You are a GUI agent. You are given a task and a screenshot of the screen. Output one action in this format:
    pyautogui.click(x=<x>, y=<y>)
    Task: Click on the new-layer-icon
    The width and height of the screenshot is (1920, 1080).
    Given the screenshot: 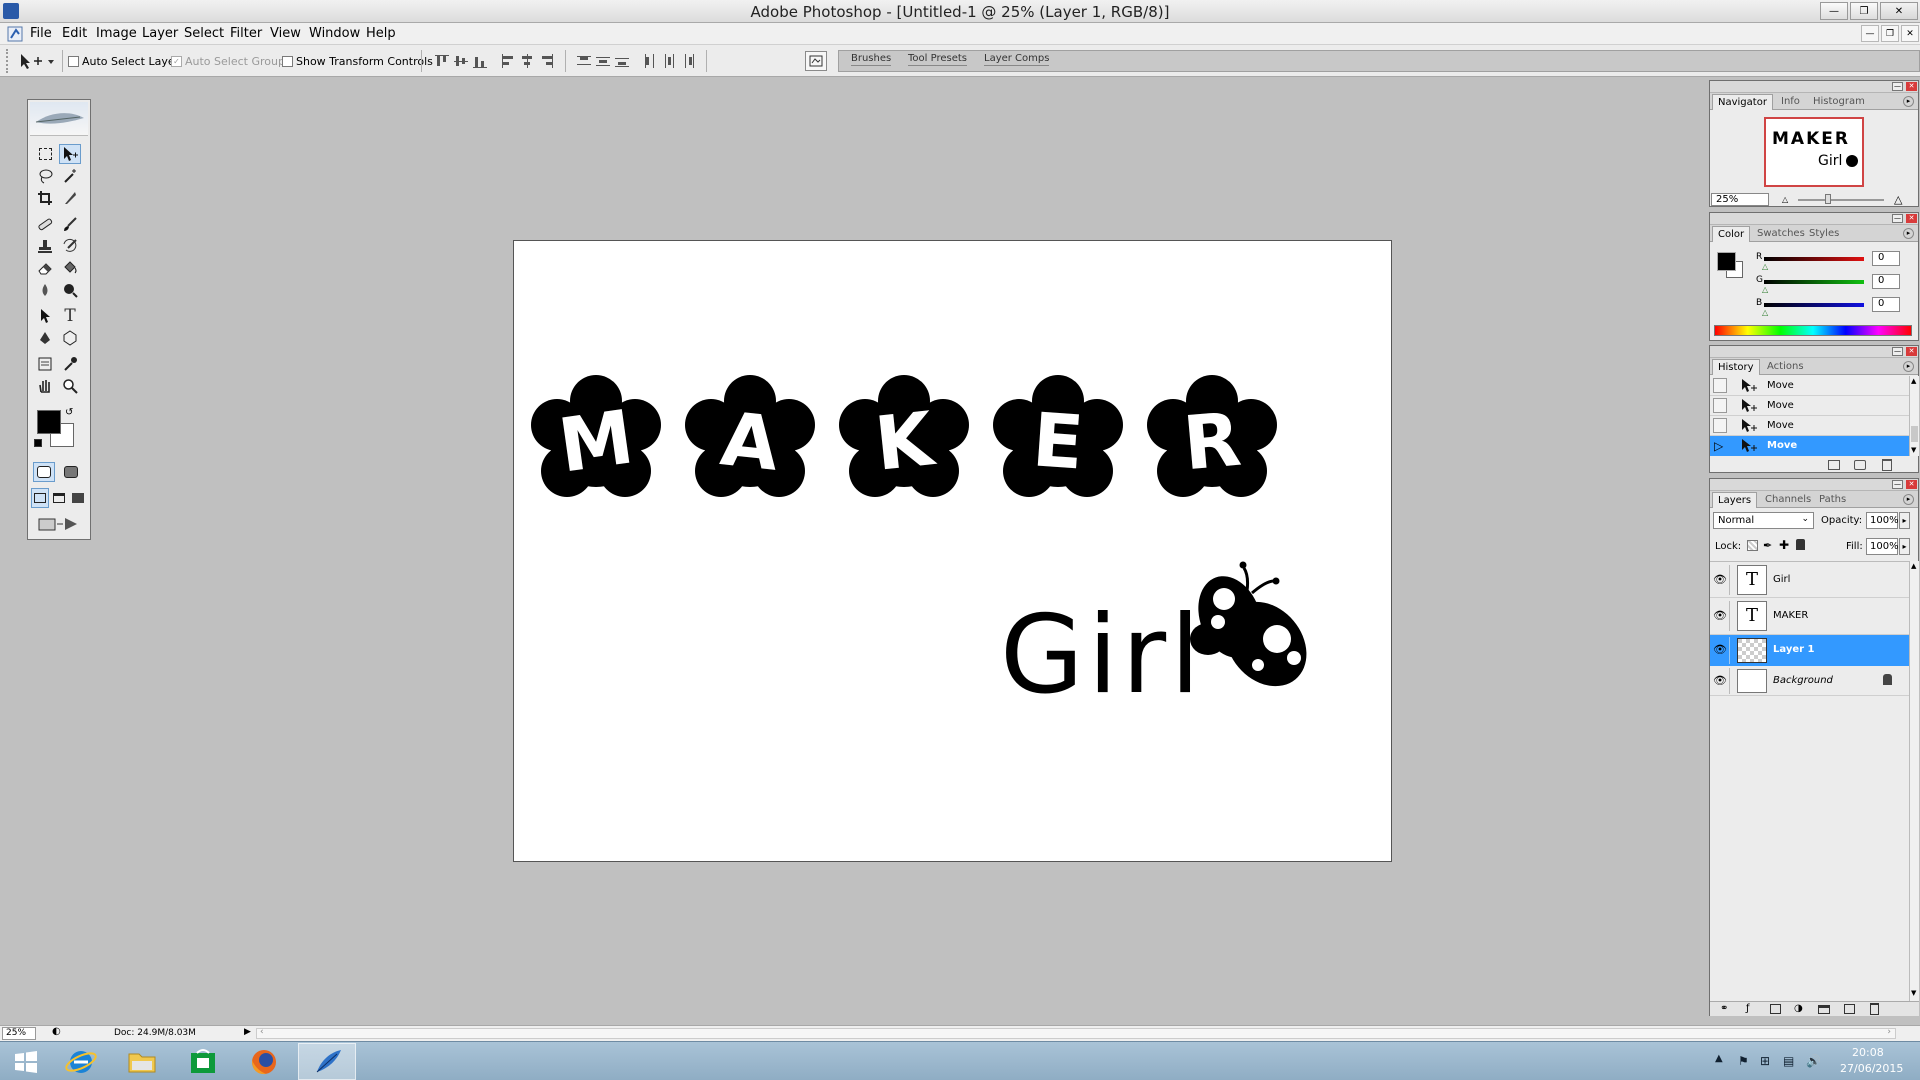 What is the action you would take?
    pyautogui.click(x=1849, y=1009)
    